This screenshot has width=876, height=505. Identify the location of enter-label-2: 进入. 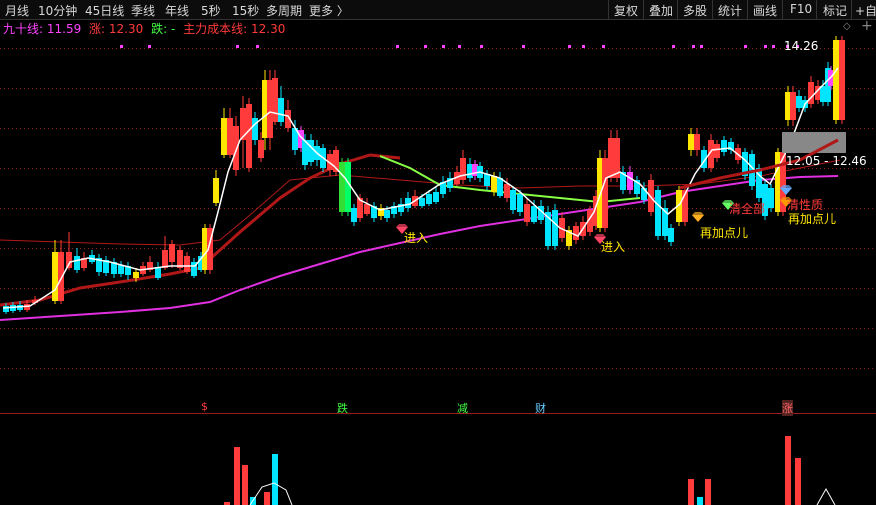
(613, 247).